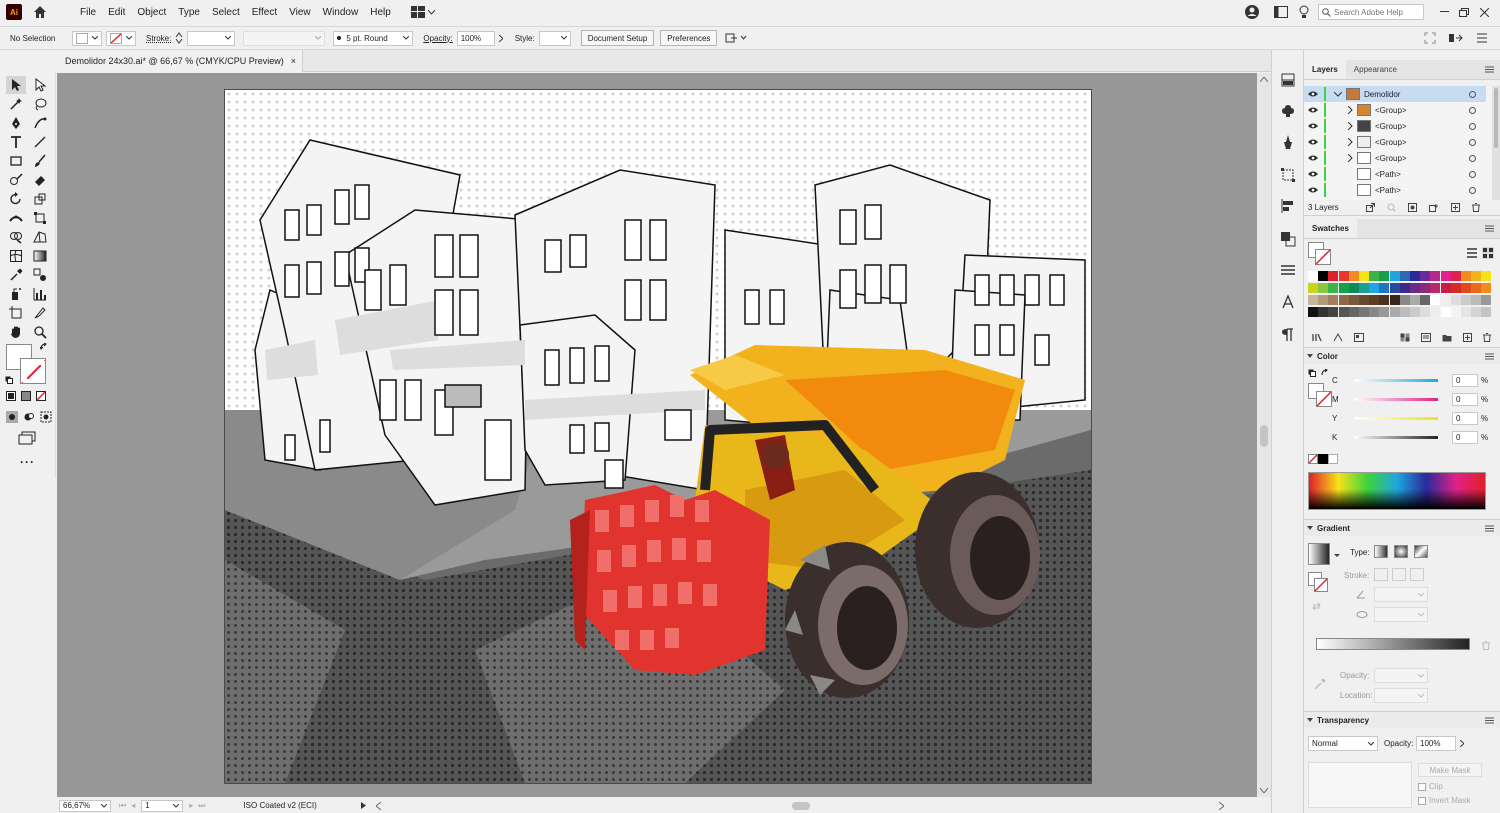 The width and height of the screenshot is (1500, 813). What do you see at coordinates (191, 806) in the screenshot?
I see `next-artboard-icon: ▸` at bounding box center [191, 806].